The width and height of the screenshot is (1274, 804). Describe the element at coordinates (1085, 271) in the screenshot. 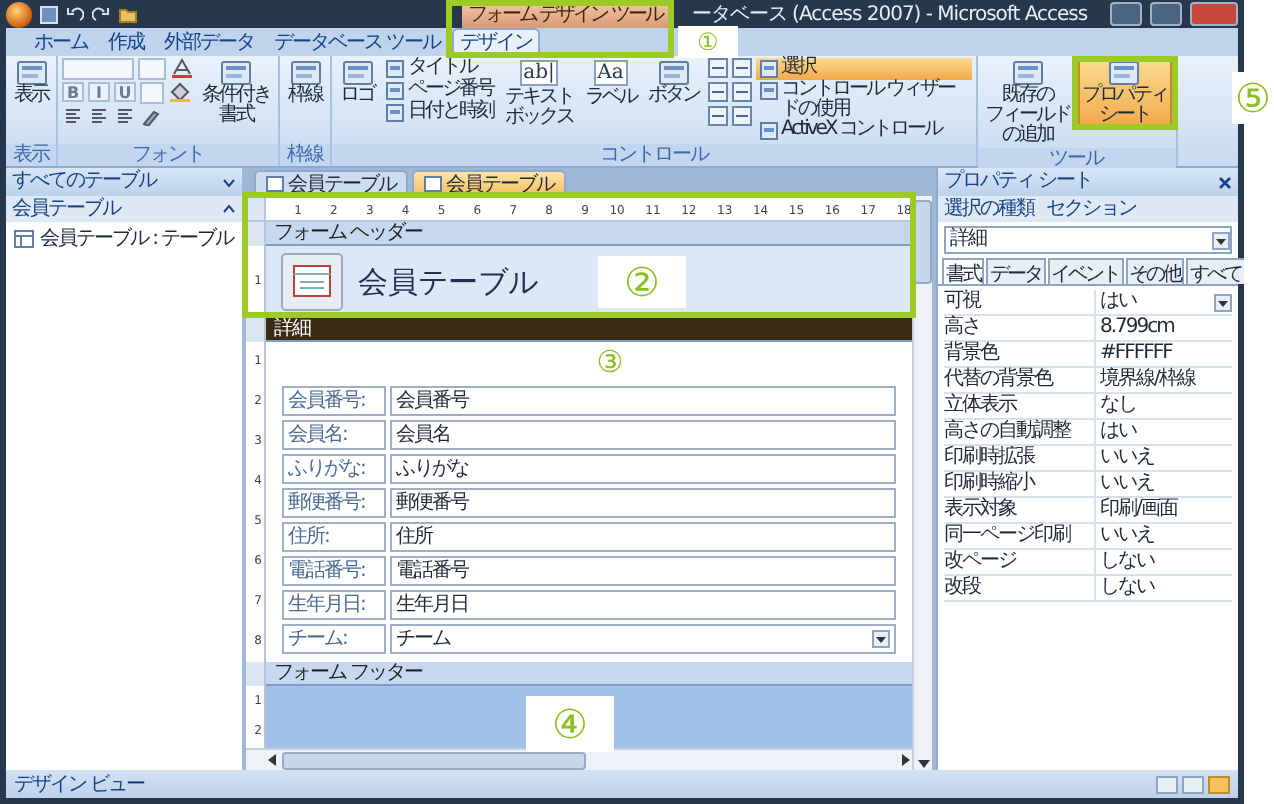

I see `property-tab: イベント` at that location.